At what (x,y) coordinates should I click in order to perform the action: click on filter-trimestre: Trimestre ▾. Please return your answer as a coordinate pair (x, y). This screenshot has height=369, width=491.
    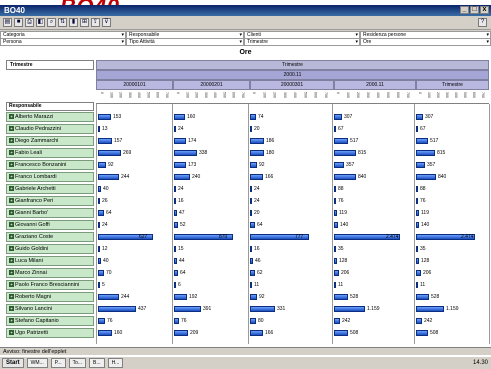
    Looking at the image, I should click on (302, 42).